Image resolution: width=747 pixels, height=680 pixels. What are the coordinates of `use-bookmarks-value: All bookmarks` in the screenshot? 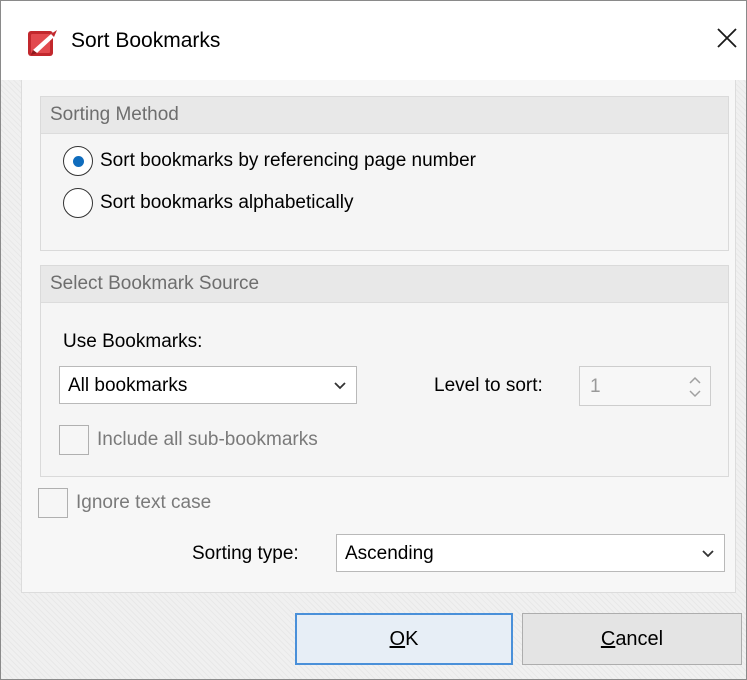 It's located at (128, 385).